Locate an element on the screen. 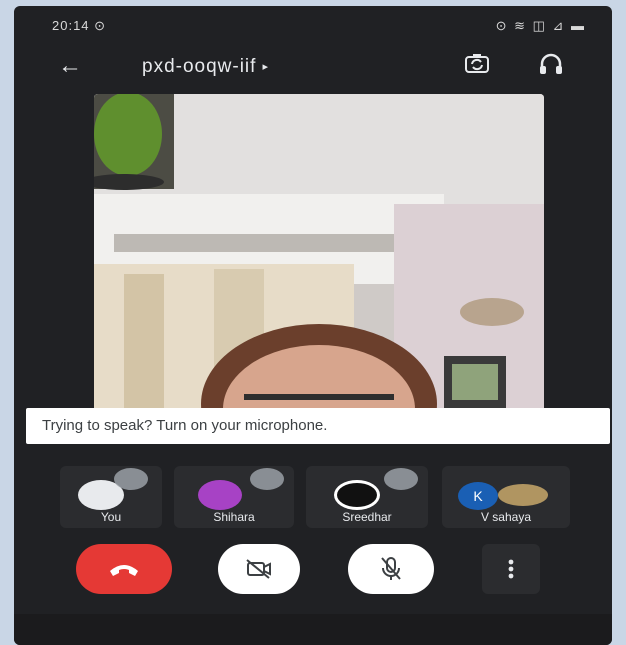  camera-toggle-button is located at coordinates (259, 569).